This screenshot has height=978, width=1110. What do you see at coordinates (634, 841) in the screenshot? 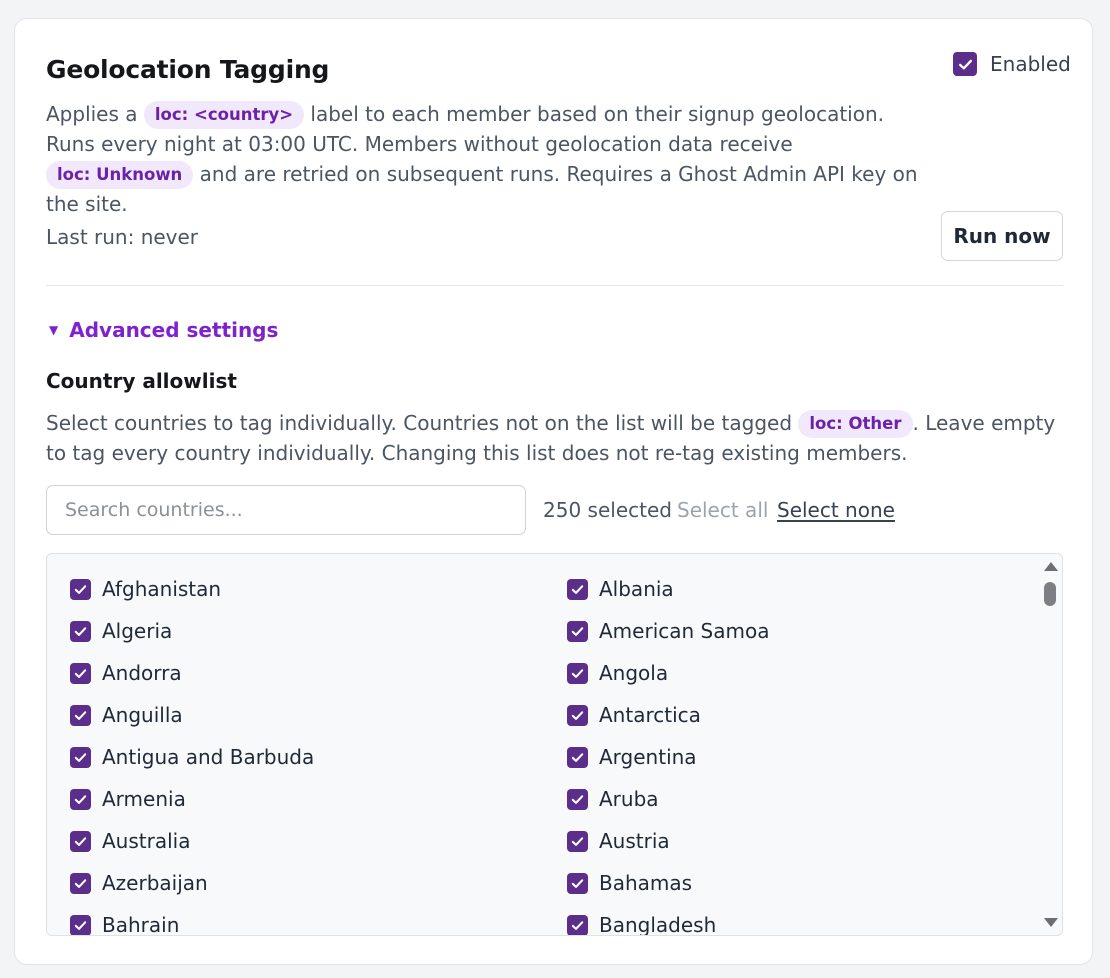
I see `country-label: Austria` at bounding box center [634, 841].